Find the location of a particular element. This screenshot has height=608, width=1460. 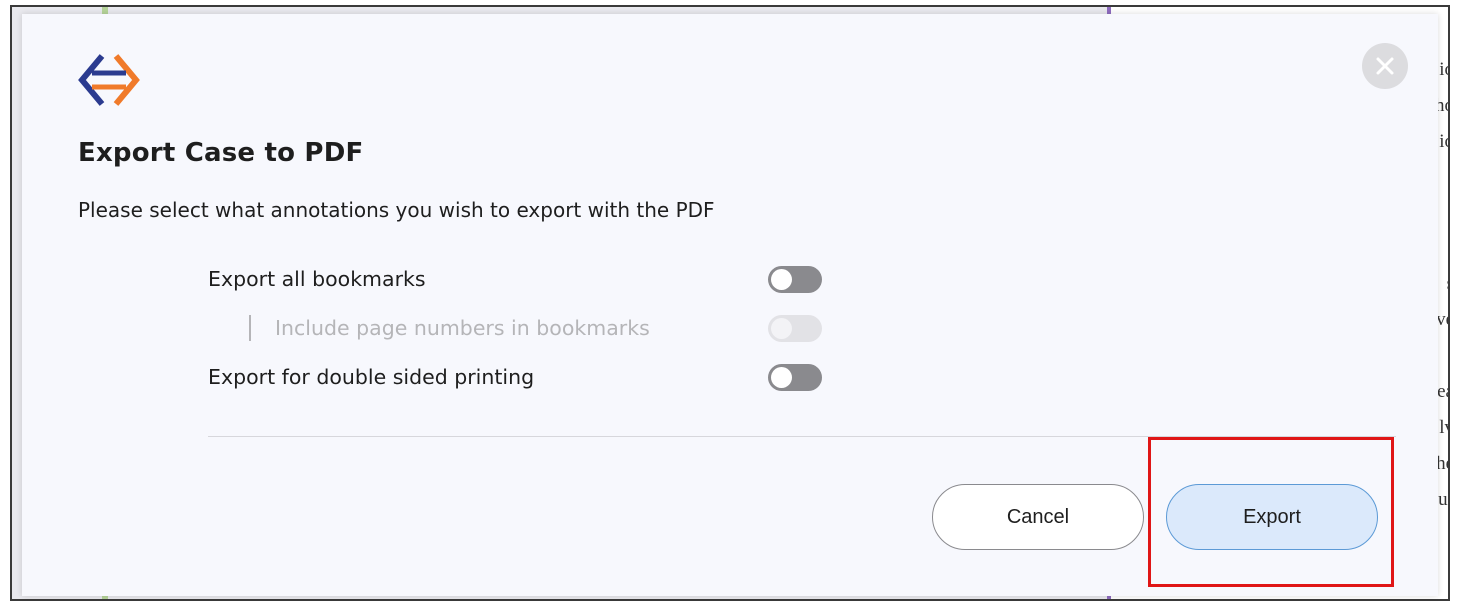

cancel-button: Cancel is located at coordinates (1038, 517).